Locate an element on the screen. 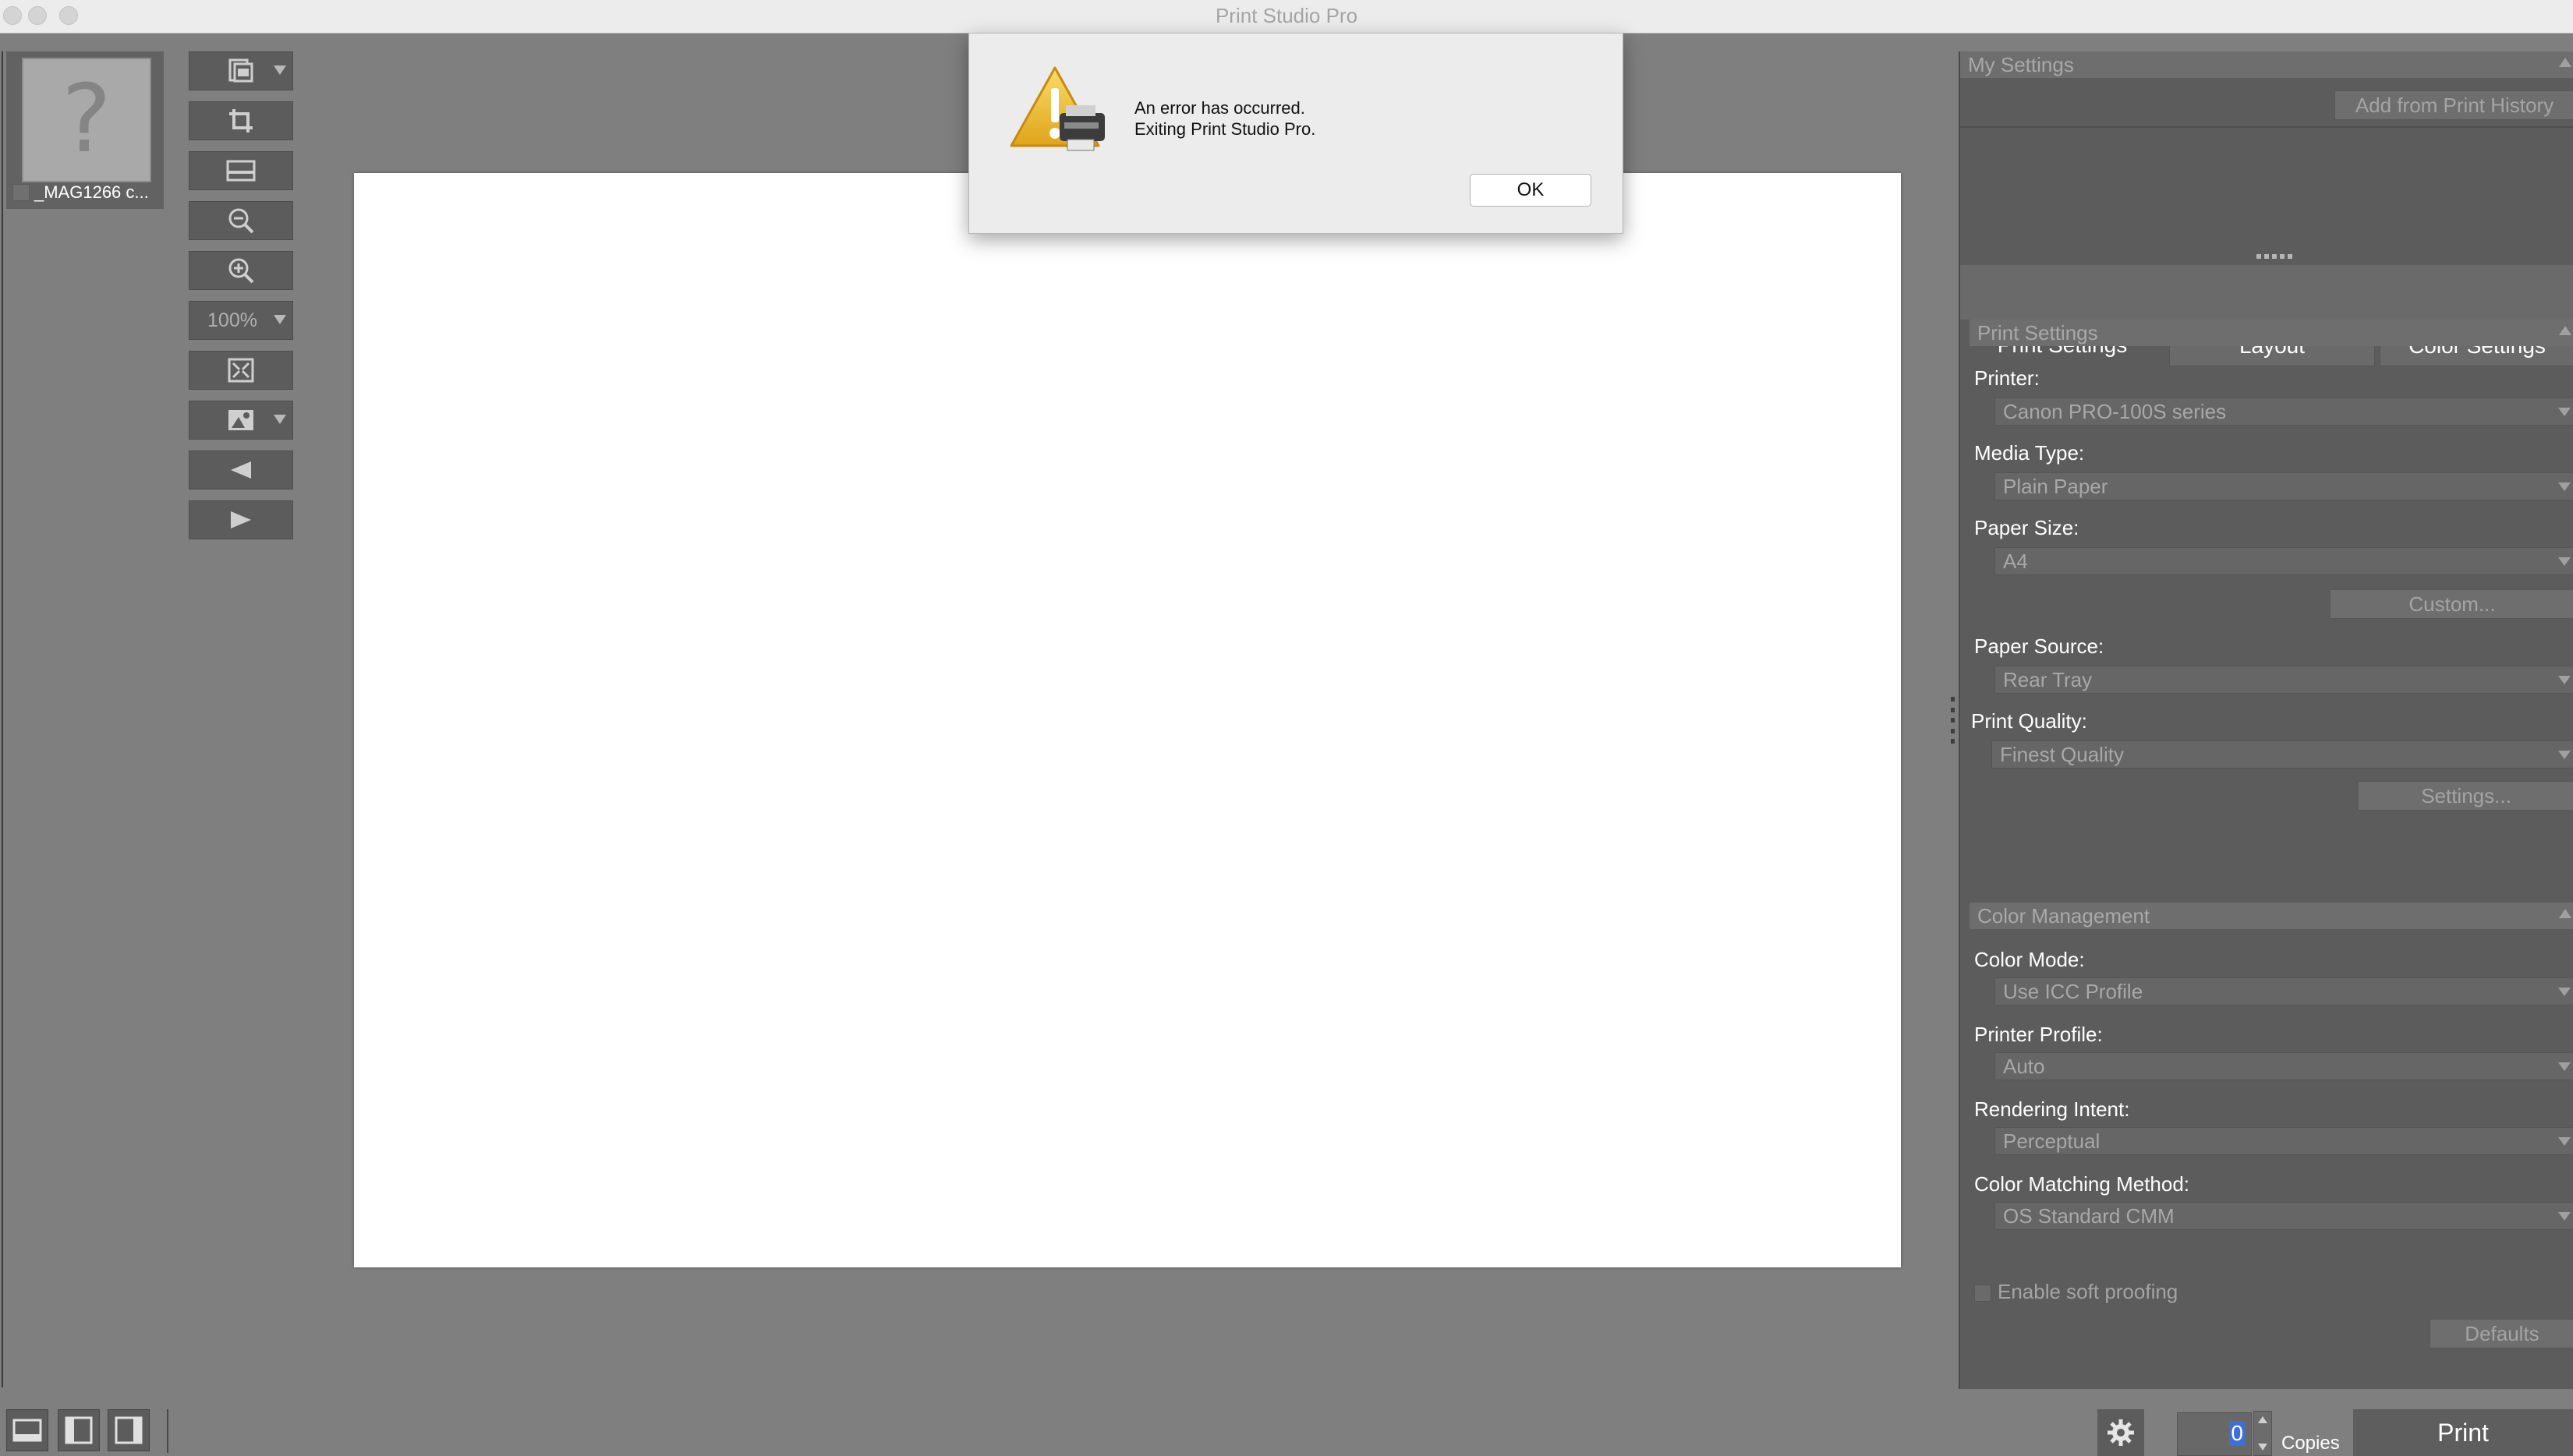 Image resolution: width=2573 pixels, height=1456 pixels. thumbnail-checkbox is located at coordinates (21, 193).